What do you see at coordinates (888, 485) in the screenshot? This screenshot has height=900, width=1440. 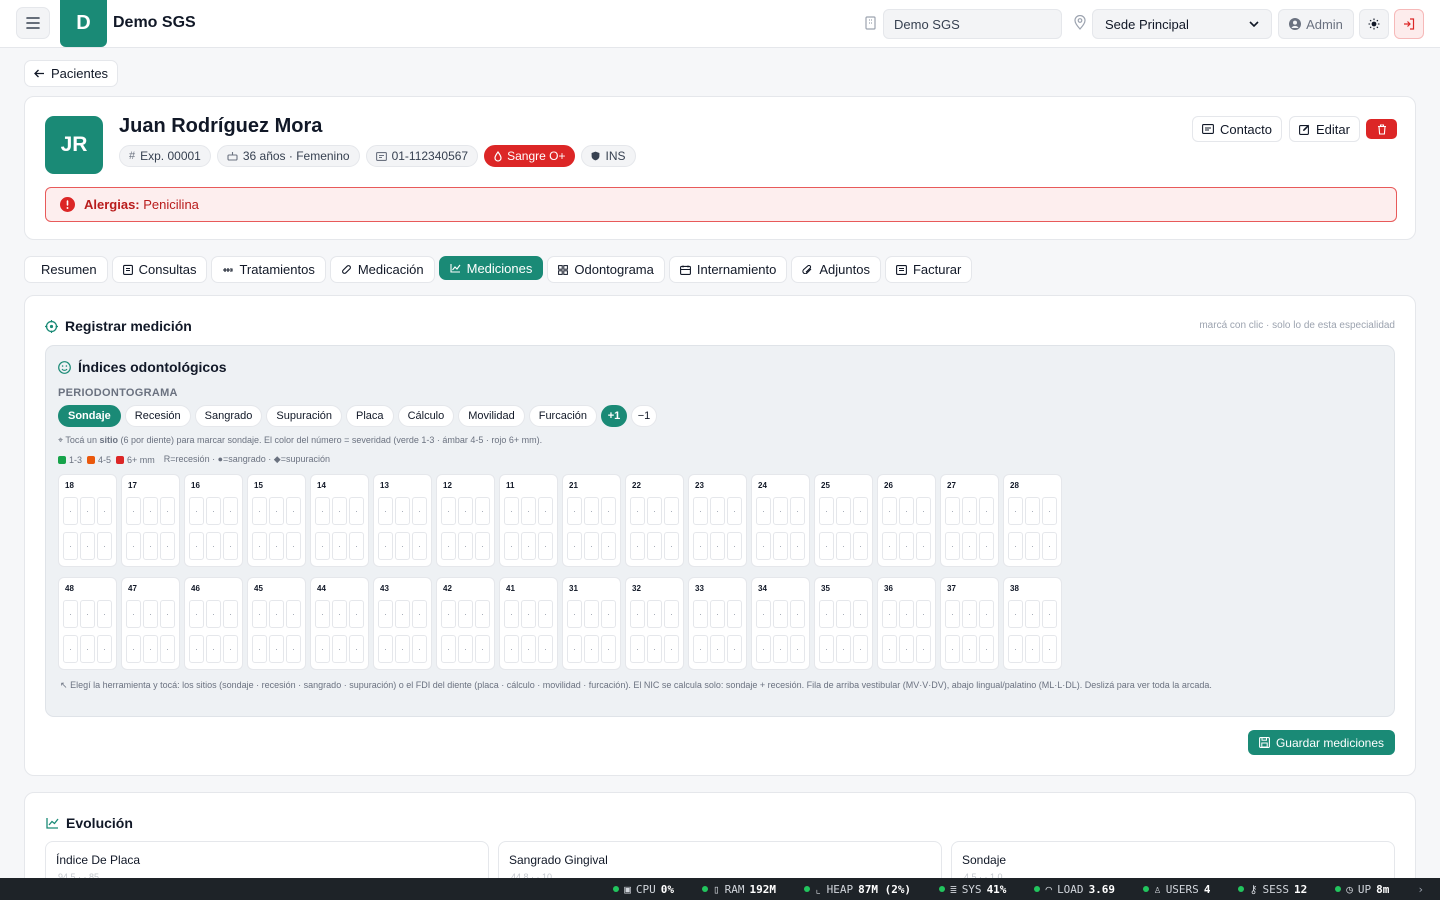 I see `tooth-number: 26` at bounding box center [888, 485].